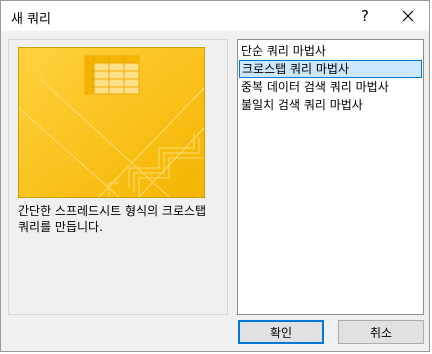 Image resolution: width=432 pixels, height=354 pixels. Describe the element at coordinates (381, 332) in the screenshot. I see `cancel-button: 취소` at that location.